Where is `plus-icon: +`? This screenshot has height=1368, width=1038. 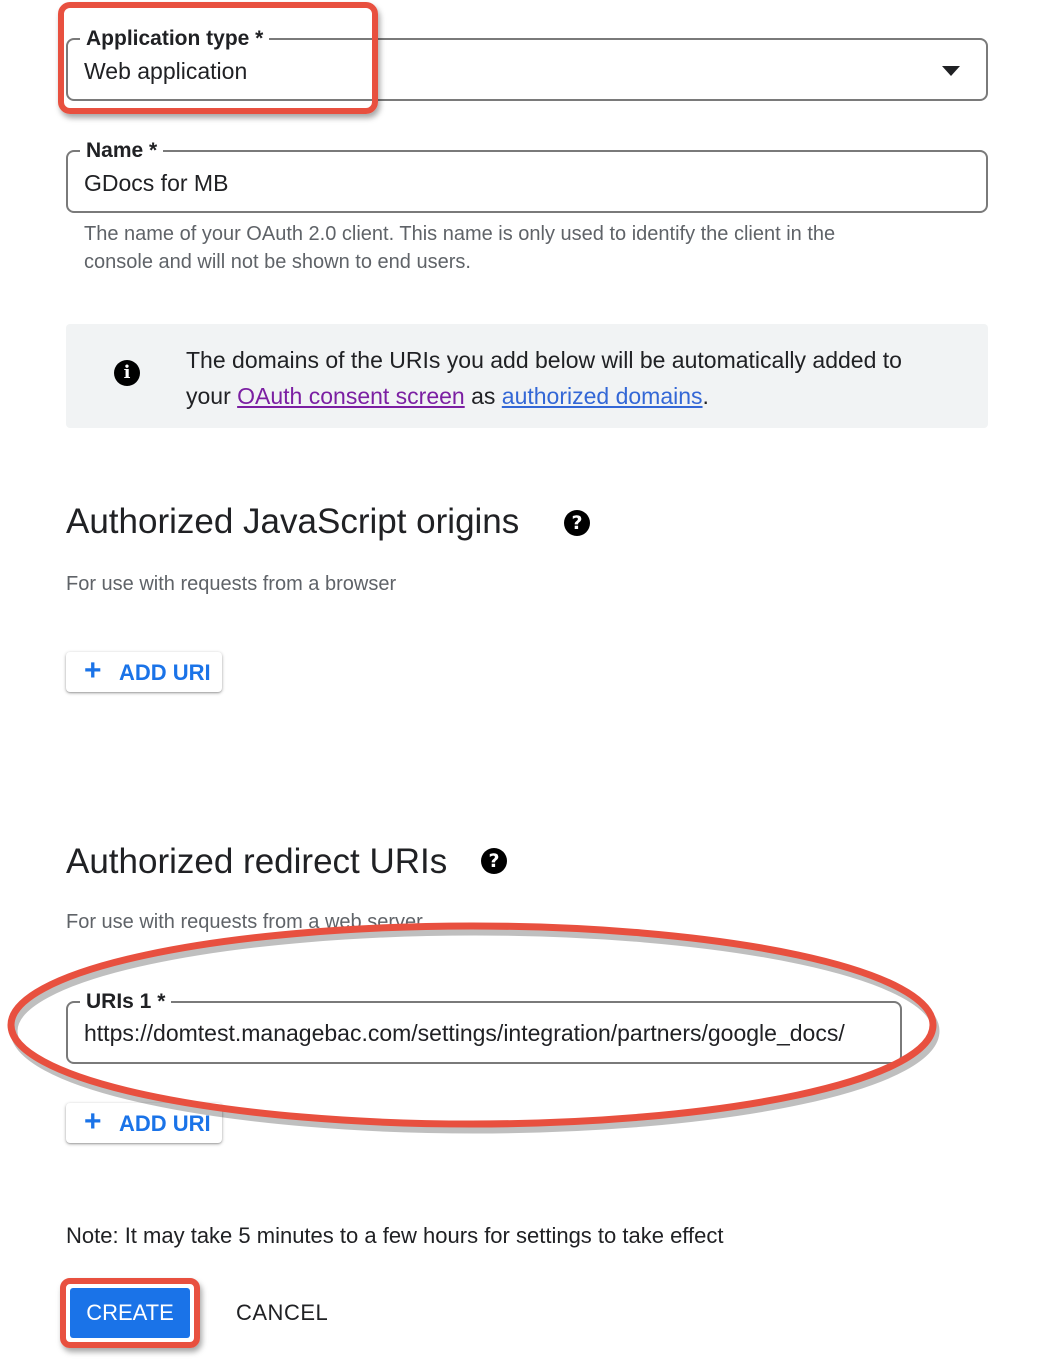
plus-icon: + is located at coordinates (93, 670).